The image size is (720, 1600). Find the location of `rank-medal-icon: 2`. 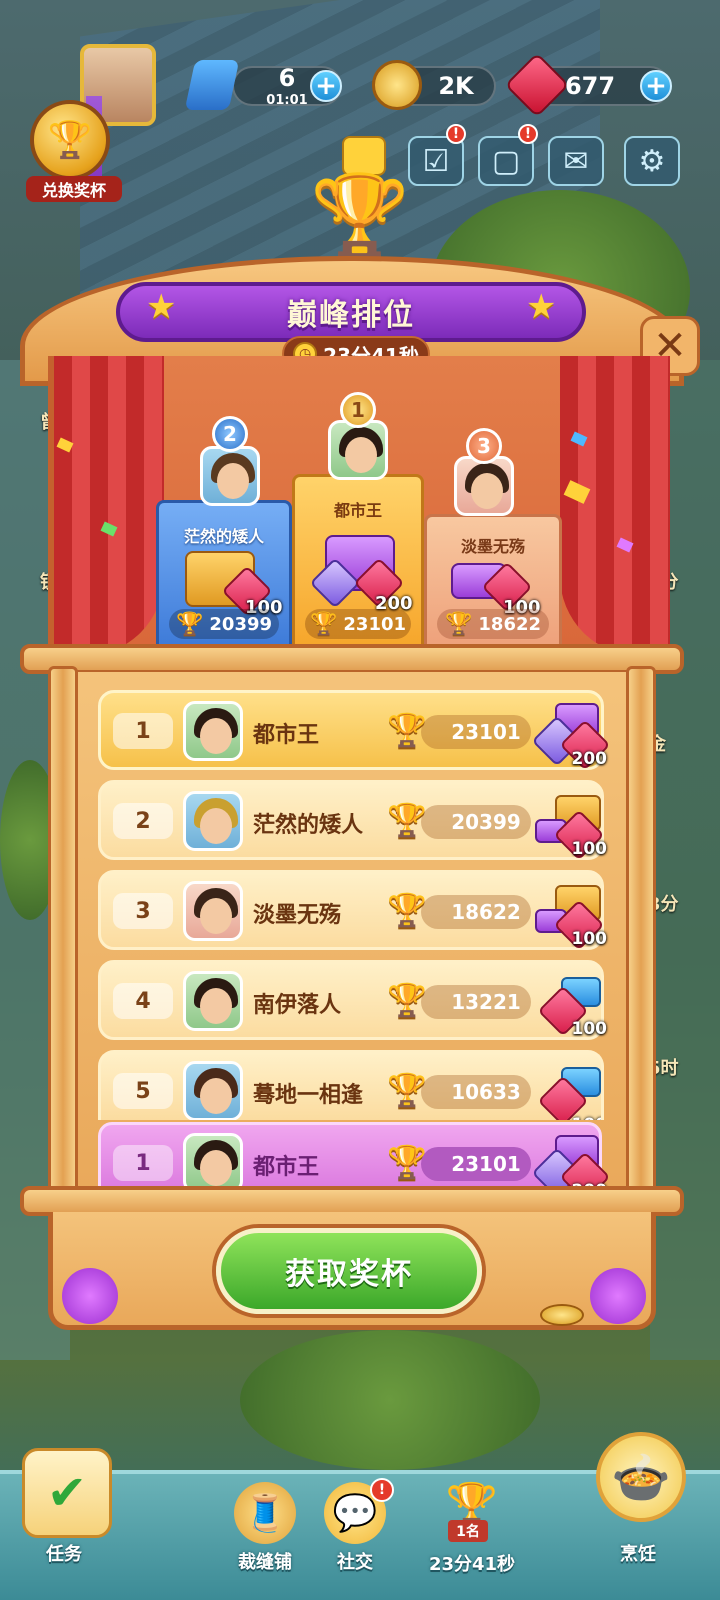

rank-medal-icon: 2 is located at coordinates (230, 434).